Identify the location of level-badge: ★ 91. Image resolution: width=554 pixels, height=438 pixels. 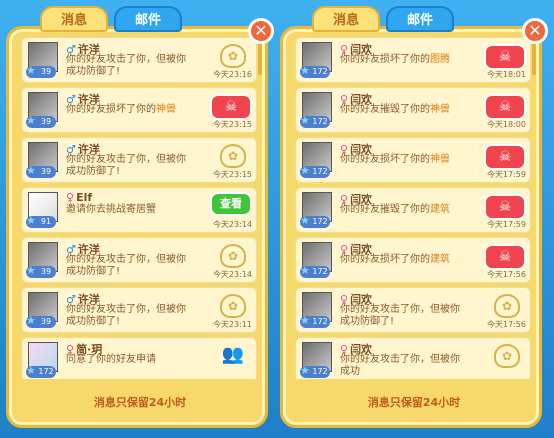
(41, 221).